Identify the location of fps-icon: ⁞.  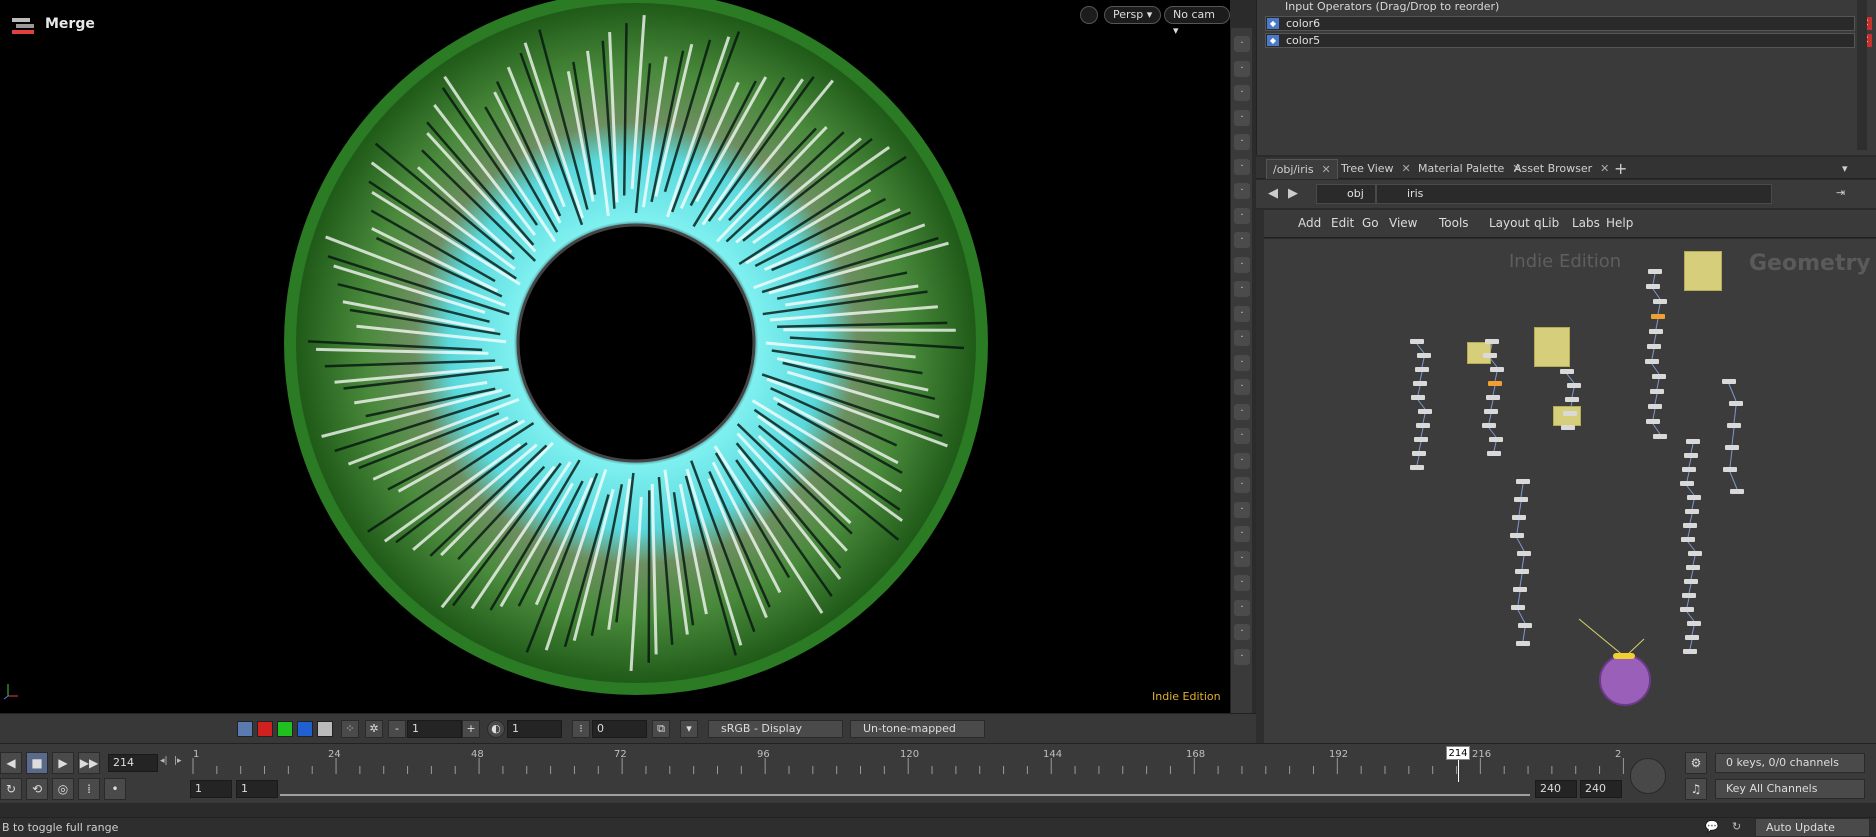
(89, 789).